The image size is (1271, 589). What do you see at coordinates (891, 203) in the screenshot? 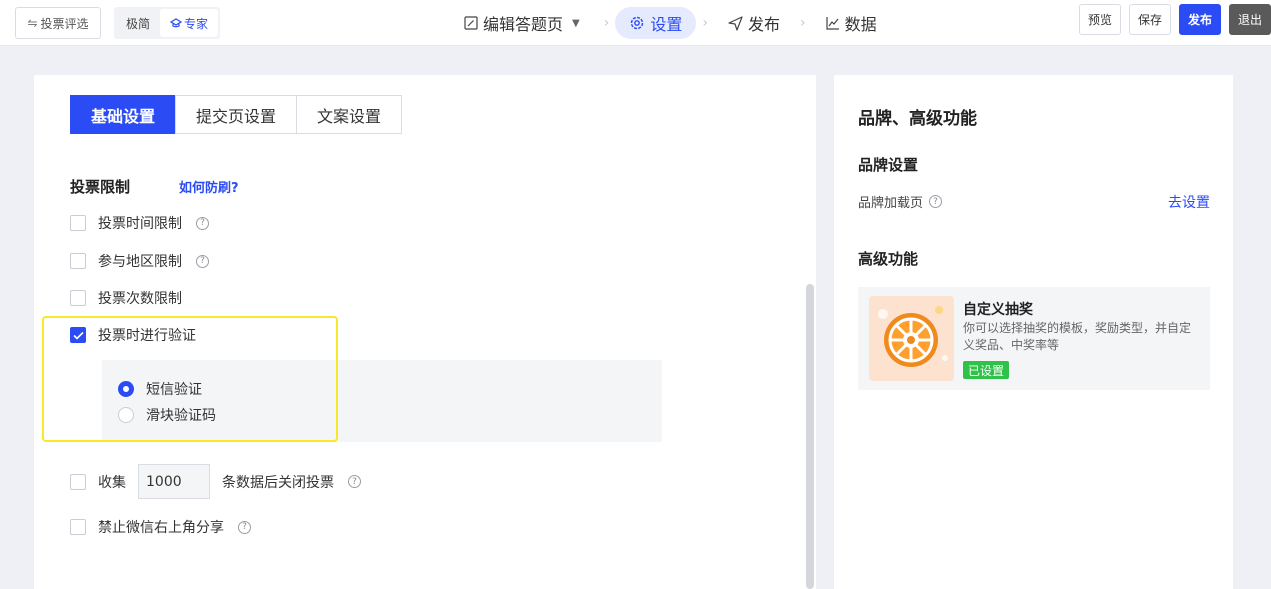
I see `brand-loading-label: 品牌加载页` at bounding box center [891, 203].